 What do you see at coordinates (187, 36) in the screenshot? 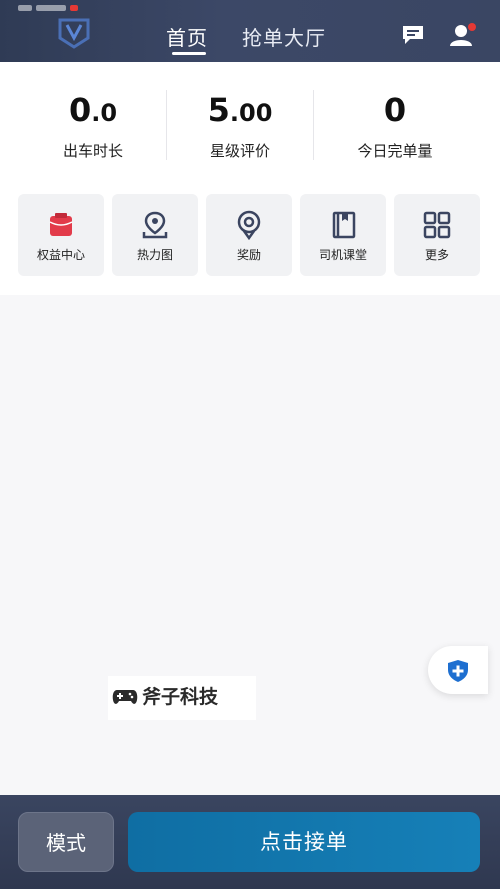
I see `tab-home: 首页` at bounding box center [187, 36].